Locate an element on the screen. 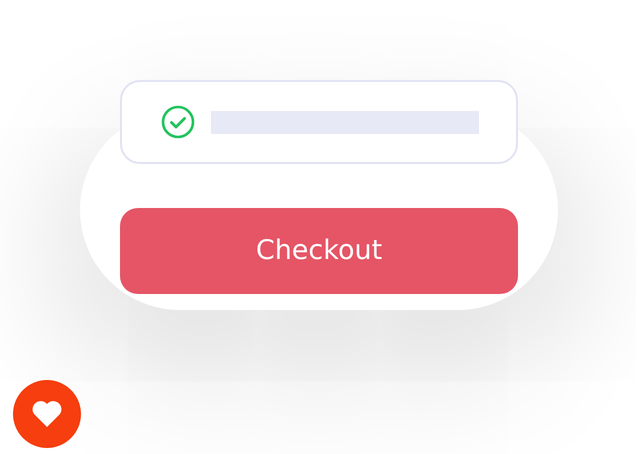  heart-icon is located at coordinates (47, 414).